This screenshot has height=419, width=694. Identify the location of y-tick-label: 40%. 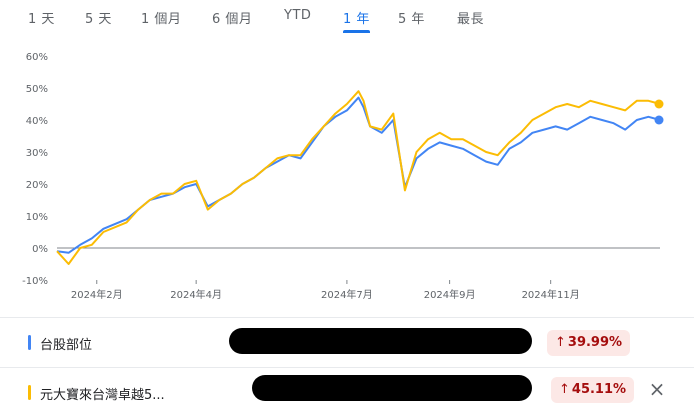
(37, 121).